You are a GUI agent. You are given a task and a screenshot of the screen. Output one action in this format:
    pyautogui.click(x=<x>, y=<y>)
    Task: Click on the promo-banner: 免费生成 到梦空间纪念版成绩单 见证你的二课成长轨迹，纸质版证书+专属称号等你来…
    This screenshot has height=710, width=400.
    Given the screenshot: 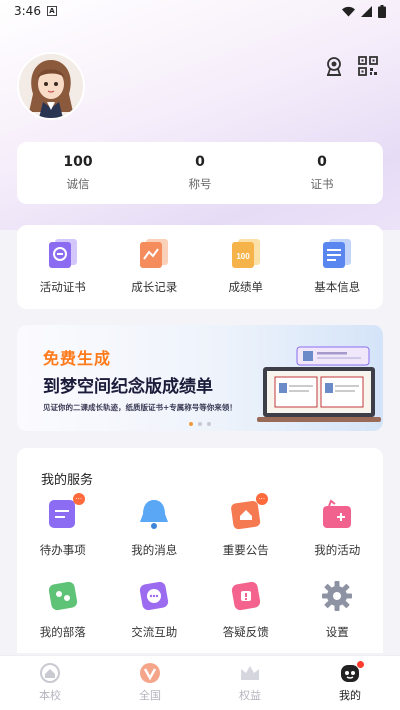 What is the action you would take?
    pyautogui.click(x=200, y=378)
    